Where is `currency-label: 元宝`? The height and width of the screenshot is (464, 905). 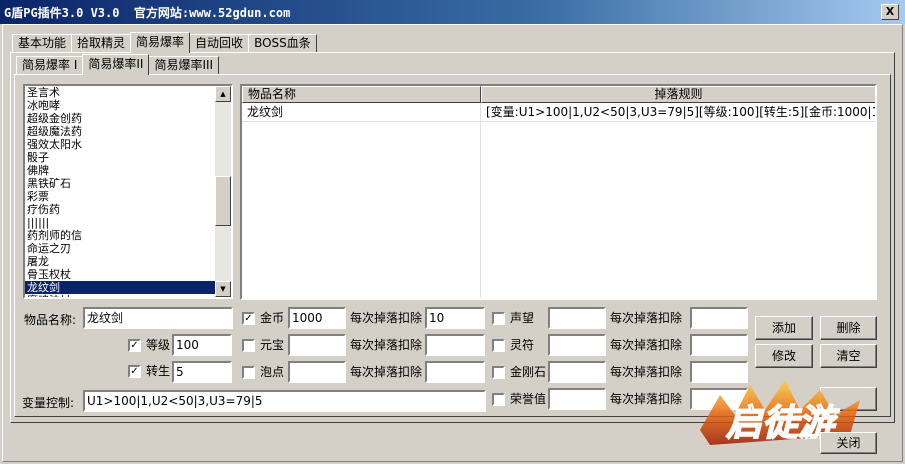 currency-label: 元宝 is located at coordinates (272, 345).